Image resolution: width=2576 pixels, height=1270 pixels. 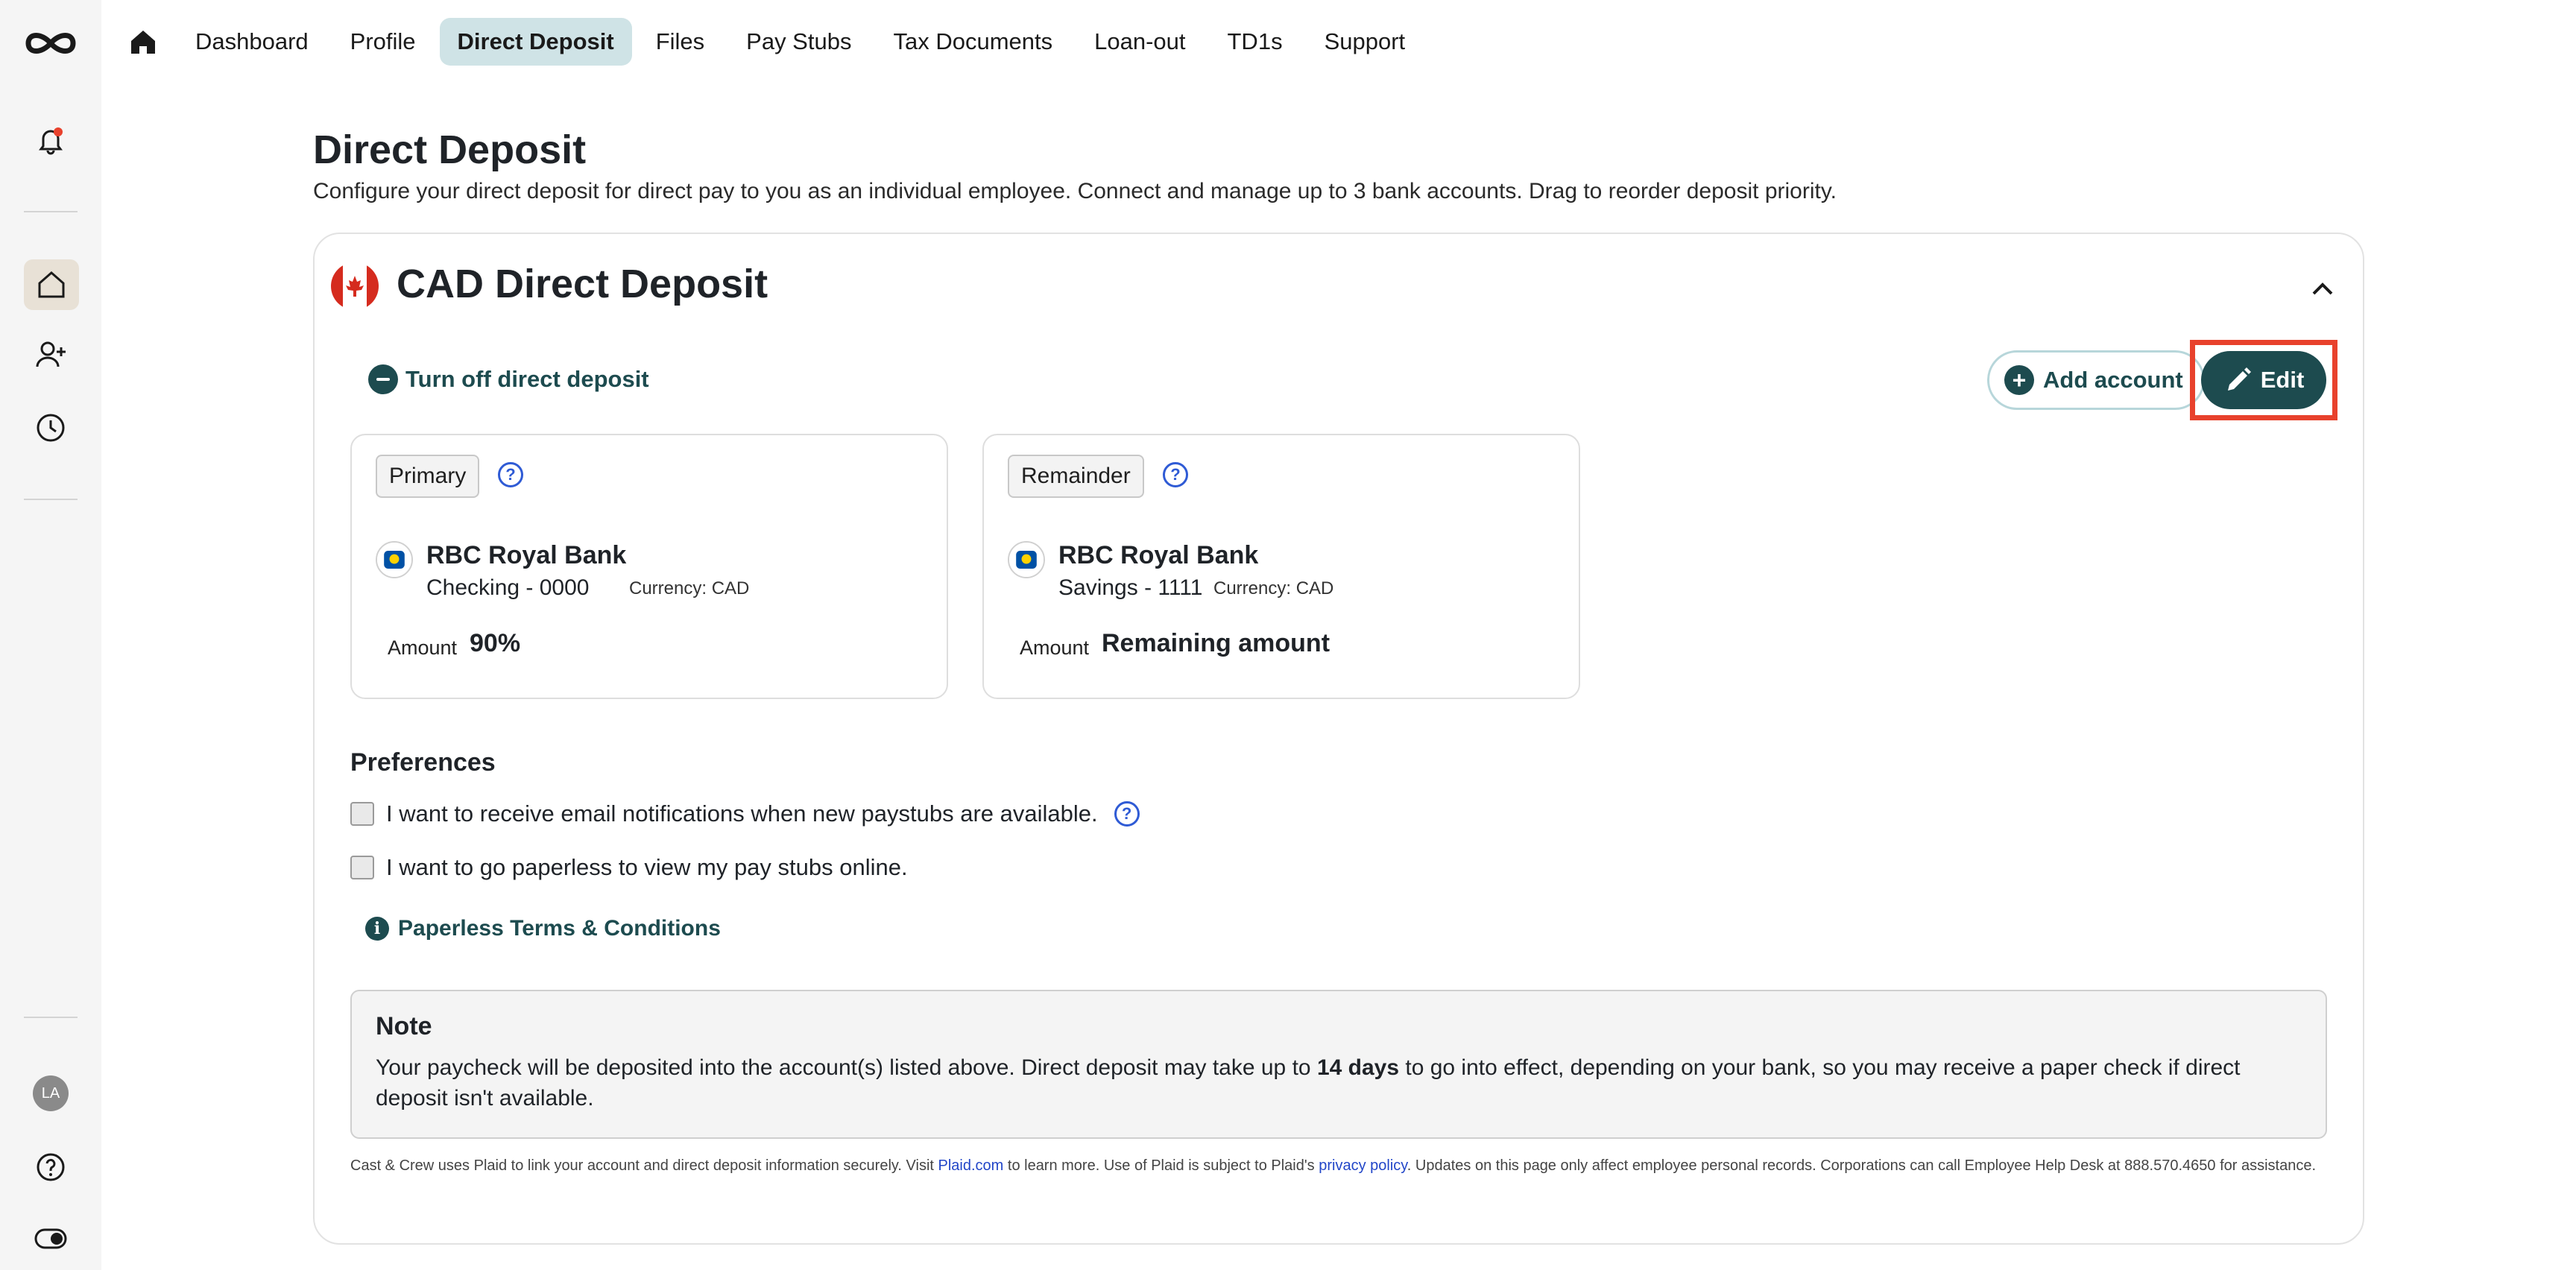 I want to click on plus-circle-icon: +, so click(x=2019, y=380).